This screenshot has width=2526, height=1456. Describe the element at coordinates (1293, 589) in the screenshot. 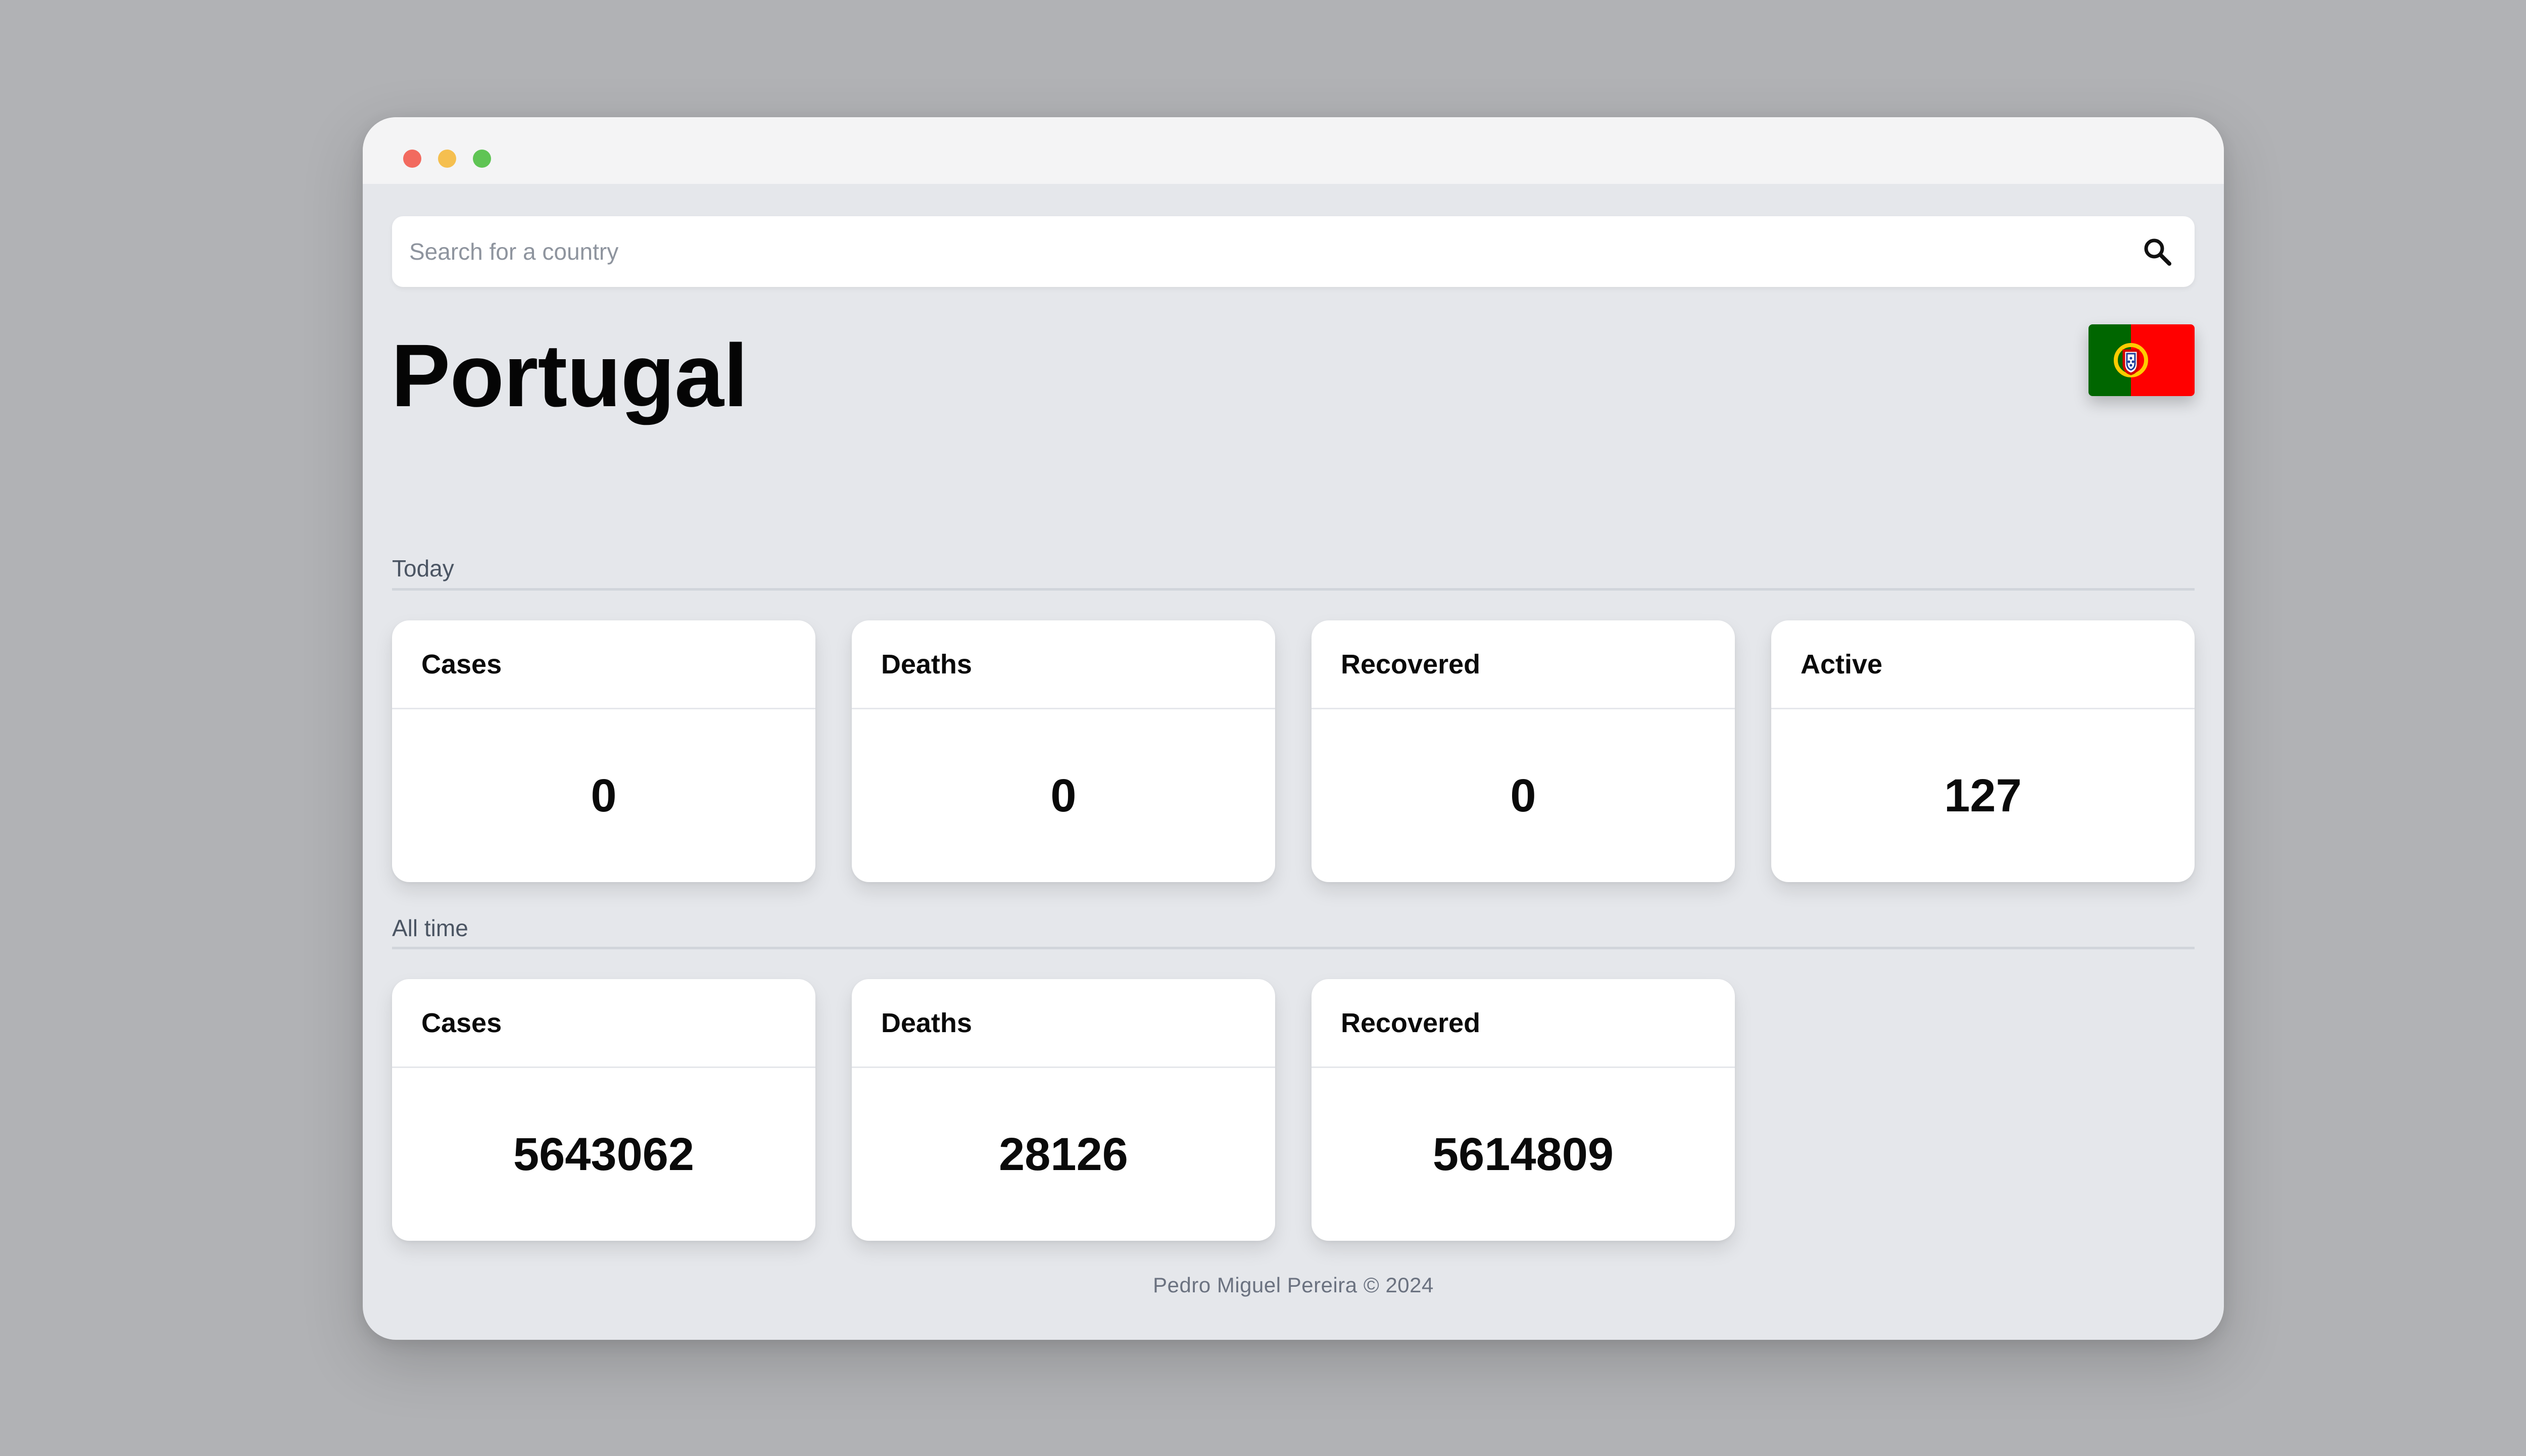

I see `section-divider-today` at that location.